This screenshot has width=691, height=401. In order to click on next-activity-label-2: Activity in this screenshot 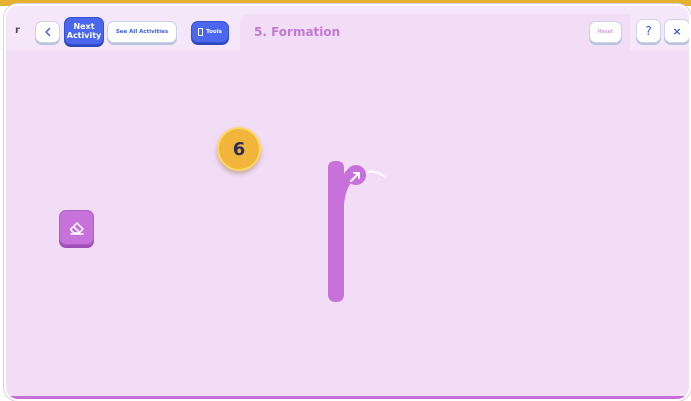, I will do `click(84, 35)`.